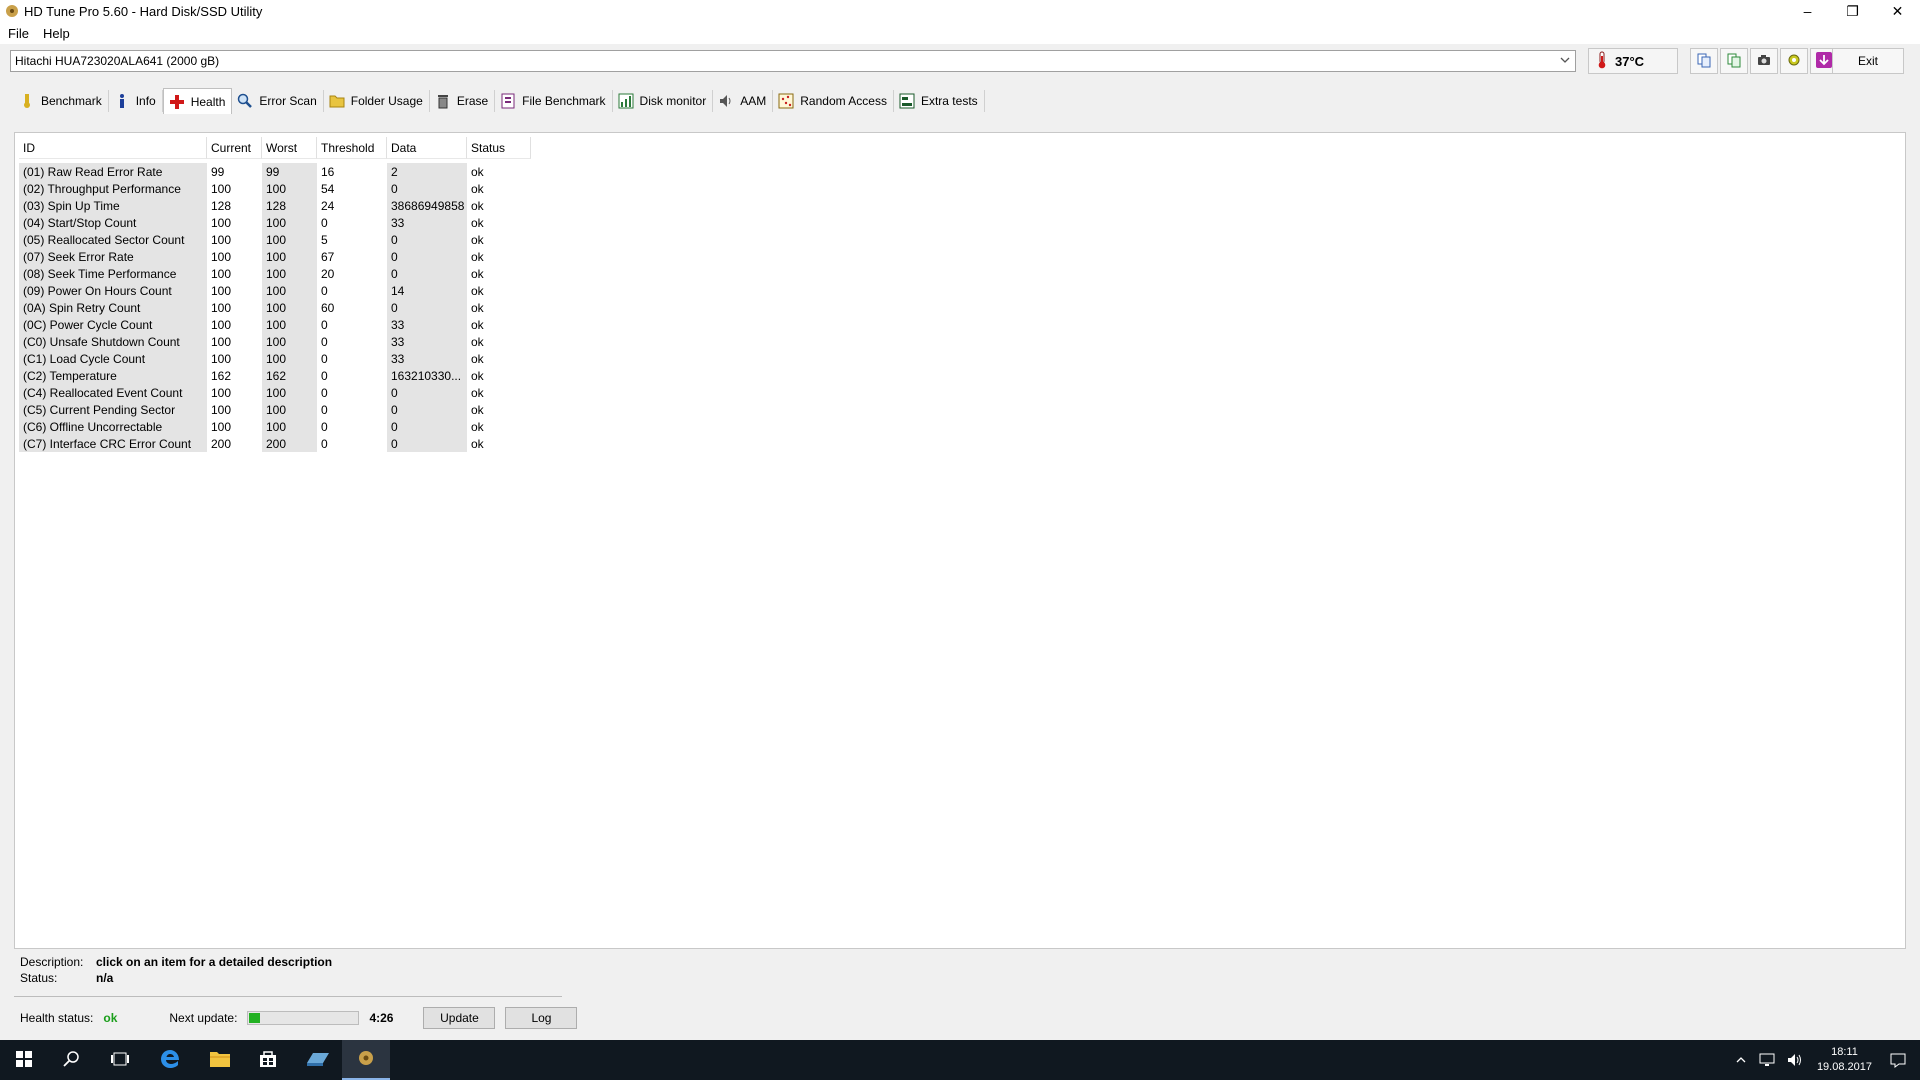 The width and height of the screenshot is (1920, 1080). I want to click on taskbar-file-explorer, so click(220, 1060).